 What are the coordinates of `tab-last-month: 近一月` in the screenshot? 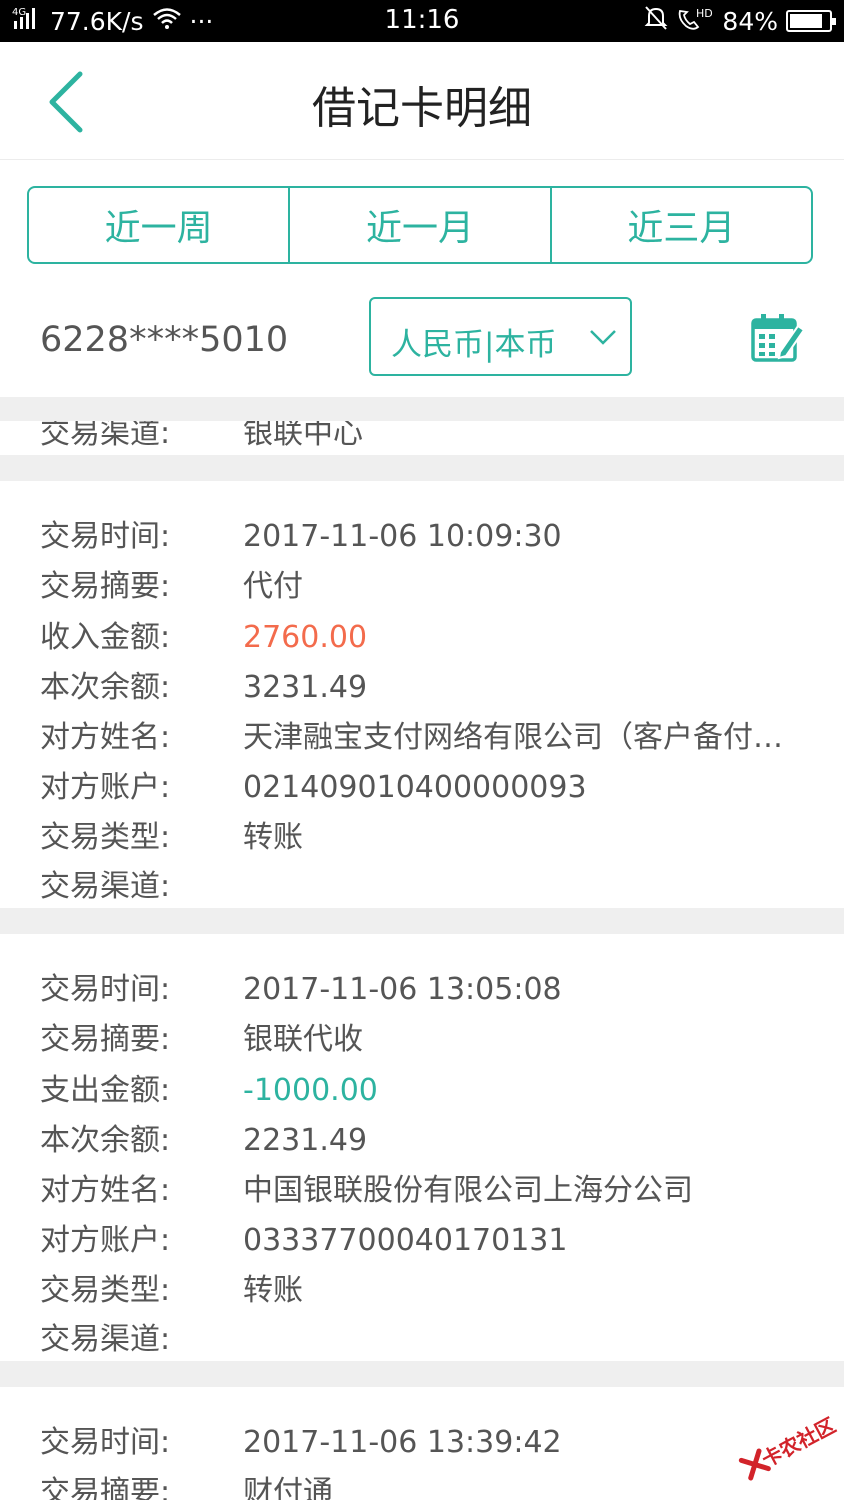 It's located at (418, 225).